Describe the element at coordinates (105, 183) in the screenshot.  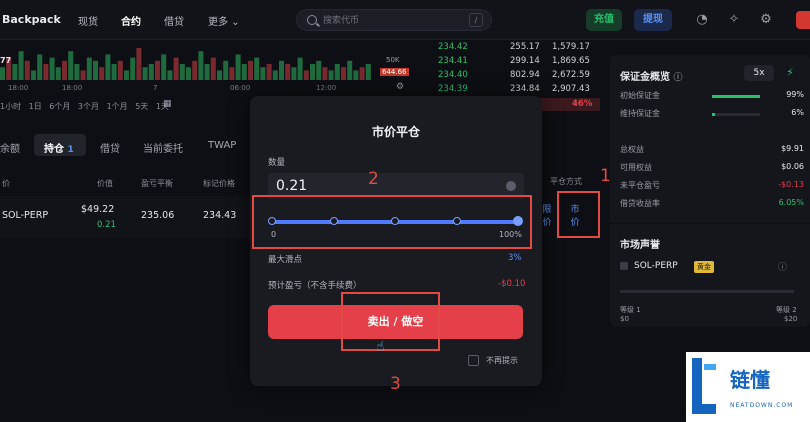
I see `header-value: 价值` at that location.